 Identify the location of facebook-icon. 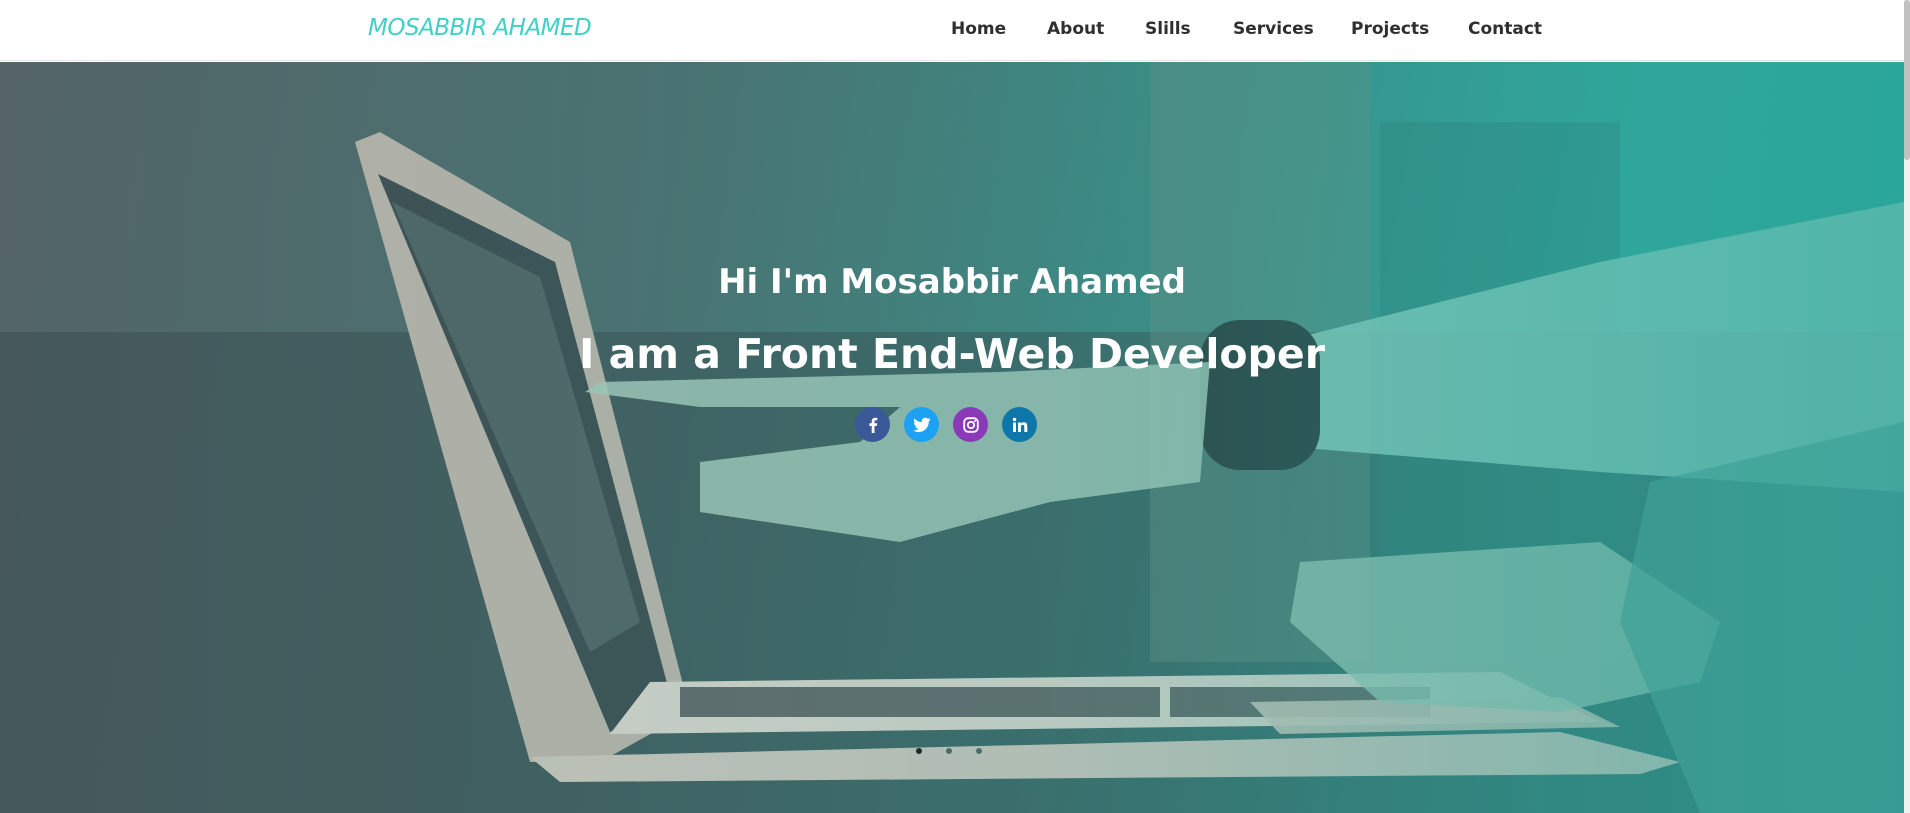
(872, 425).